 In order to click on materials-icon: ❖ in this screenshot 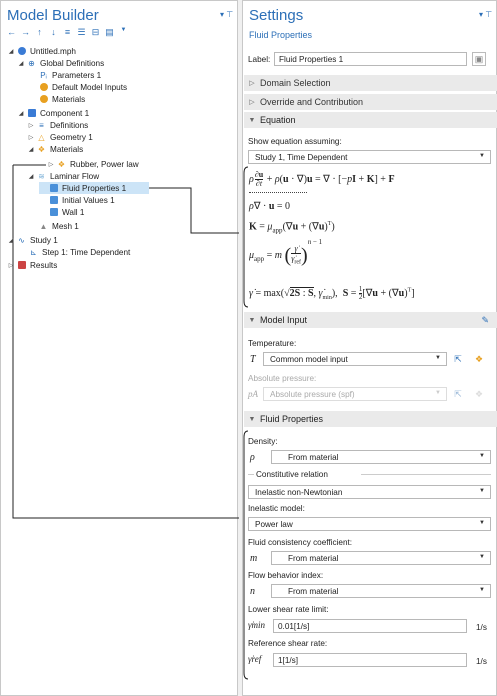, I will do `click(41, 149)`.